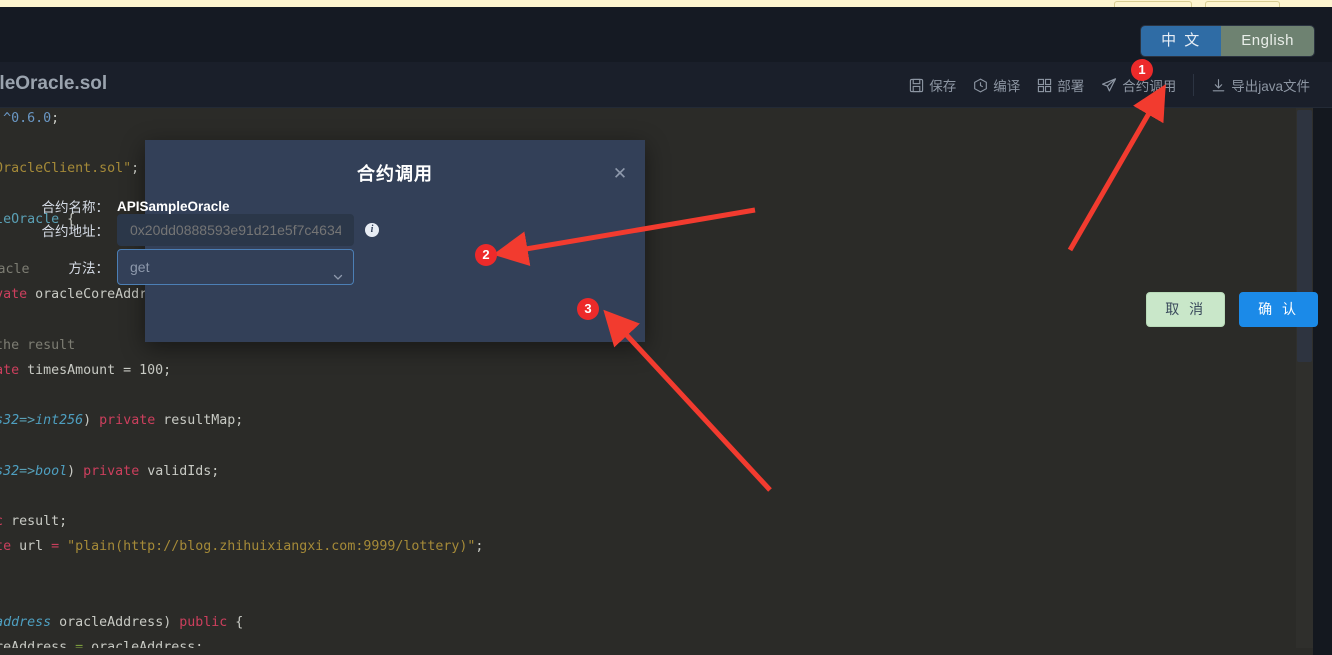 The height and width of the screenshot is (655, 1332). I want to click on annotation-badge-1: 1, so click(1142, 70).